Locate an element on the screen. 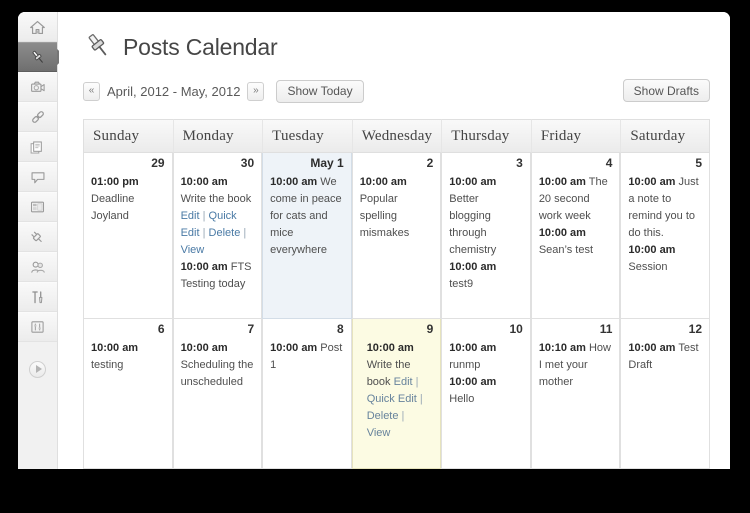  calendar-event: 10:00 am Scheduling the unscheduled is located at coordinates (218, 365).